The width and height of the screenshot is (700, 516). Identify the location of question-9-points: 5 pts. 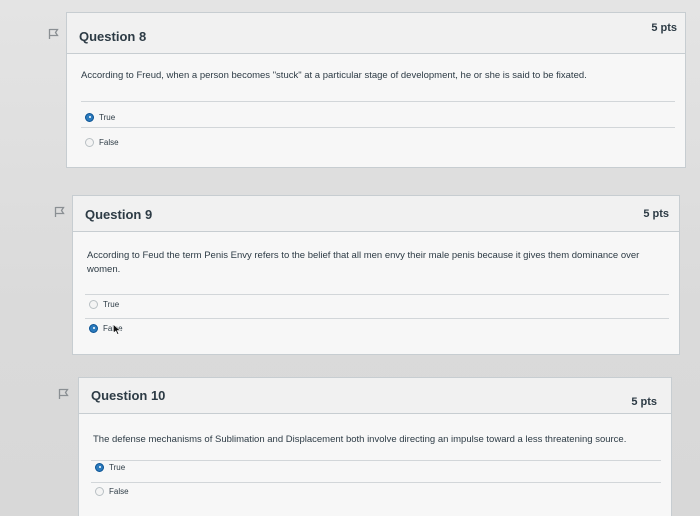
(656, 214).